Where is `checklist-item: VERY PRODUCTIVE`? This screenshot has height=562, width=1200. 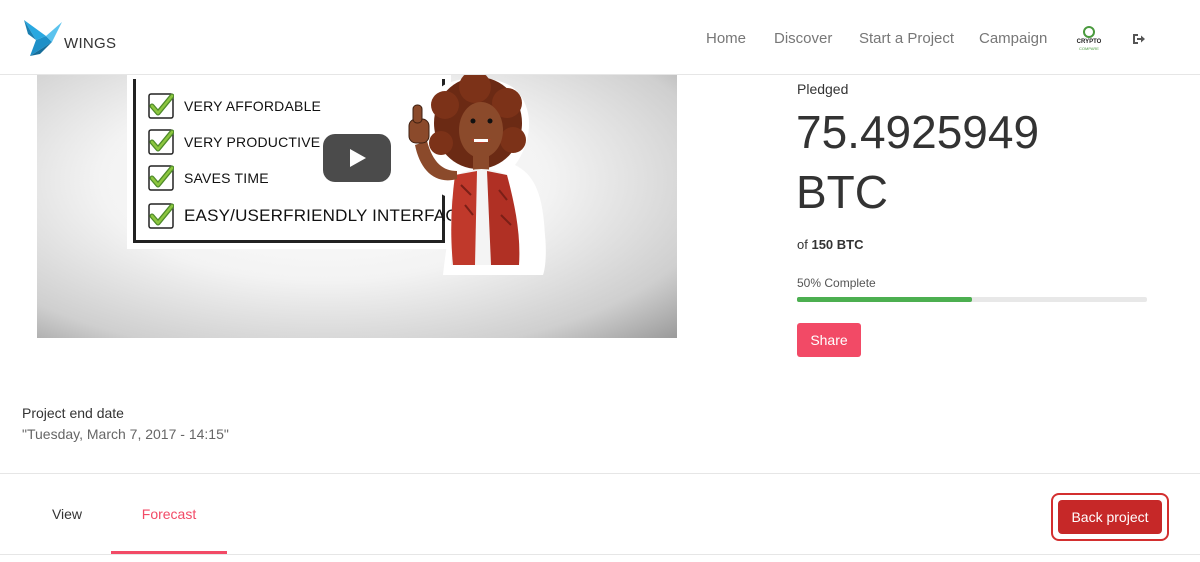 checklist-item: VERY PRODUCTIVE is located at coordinates (234, 142).